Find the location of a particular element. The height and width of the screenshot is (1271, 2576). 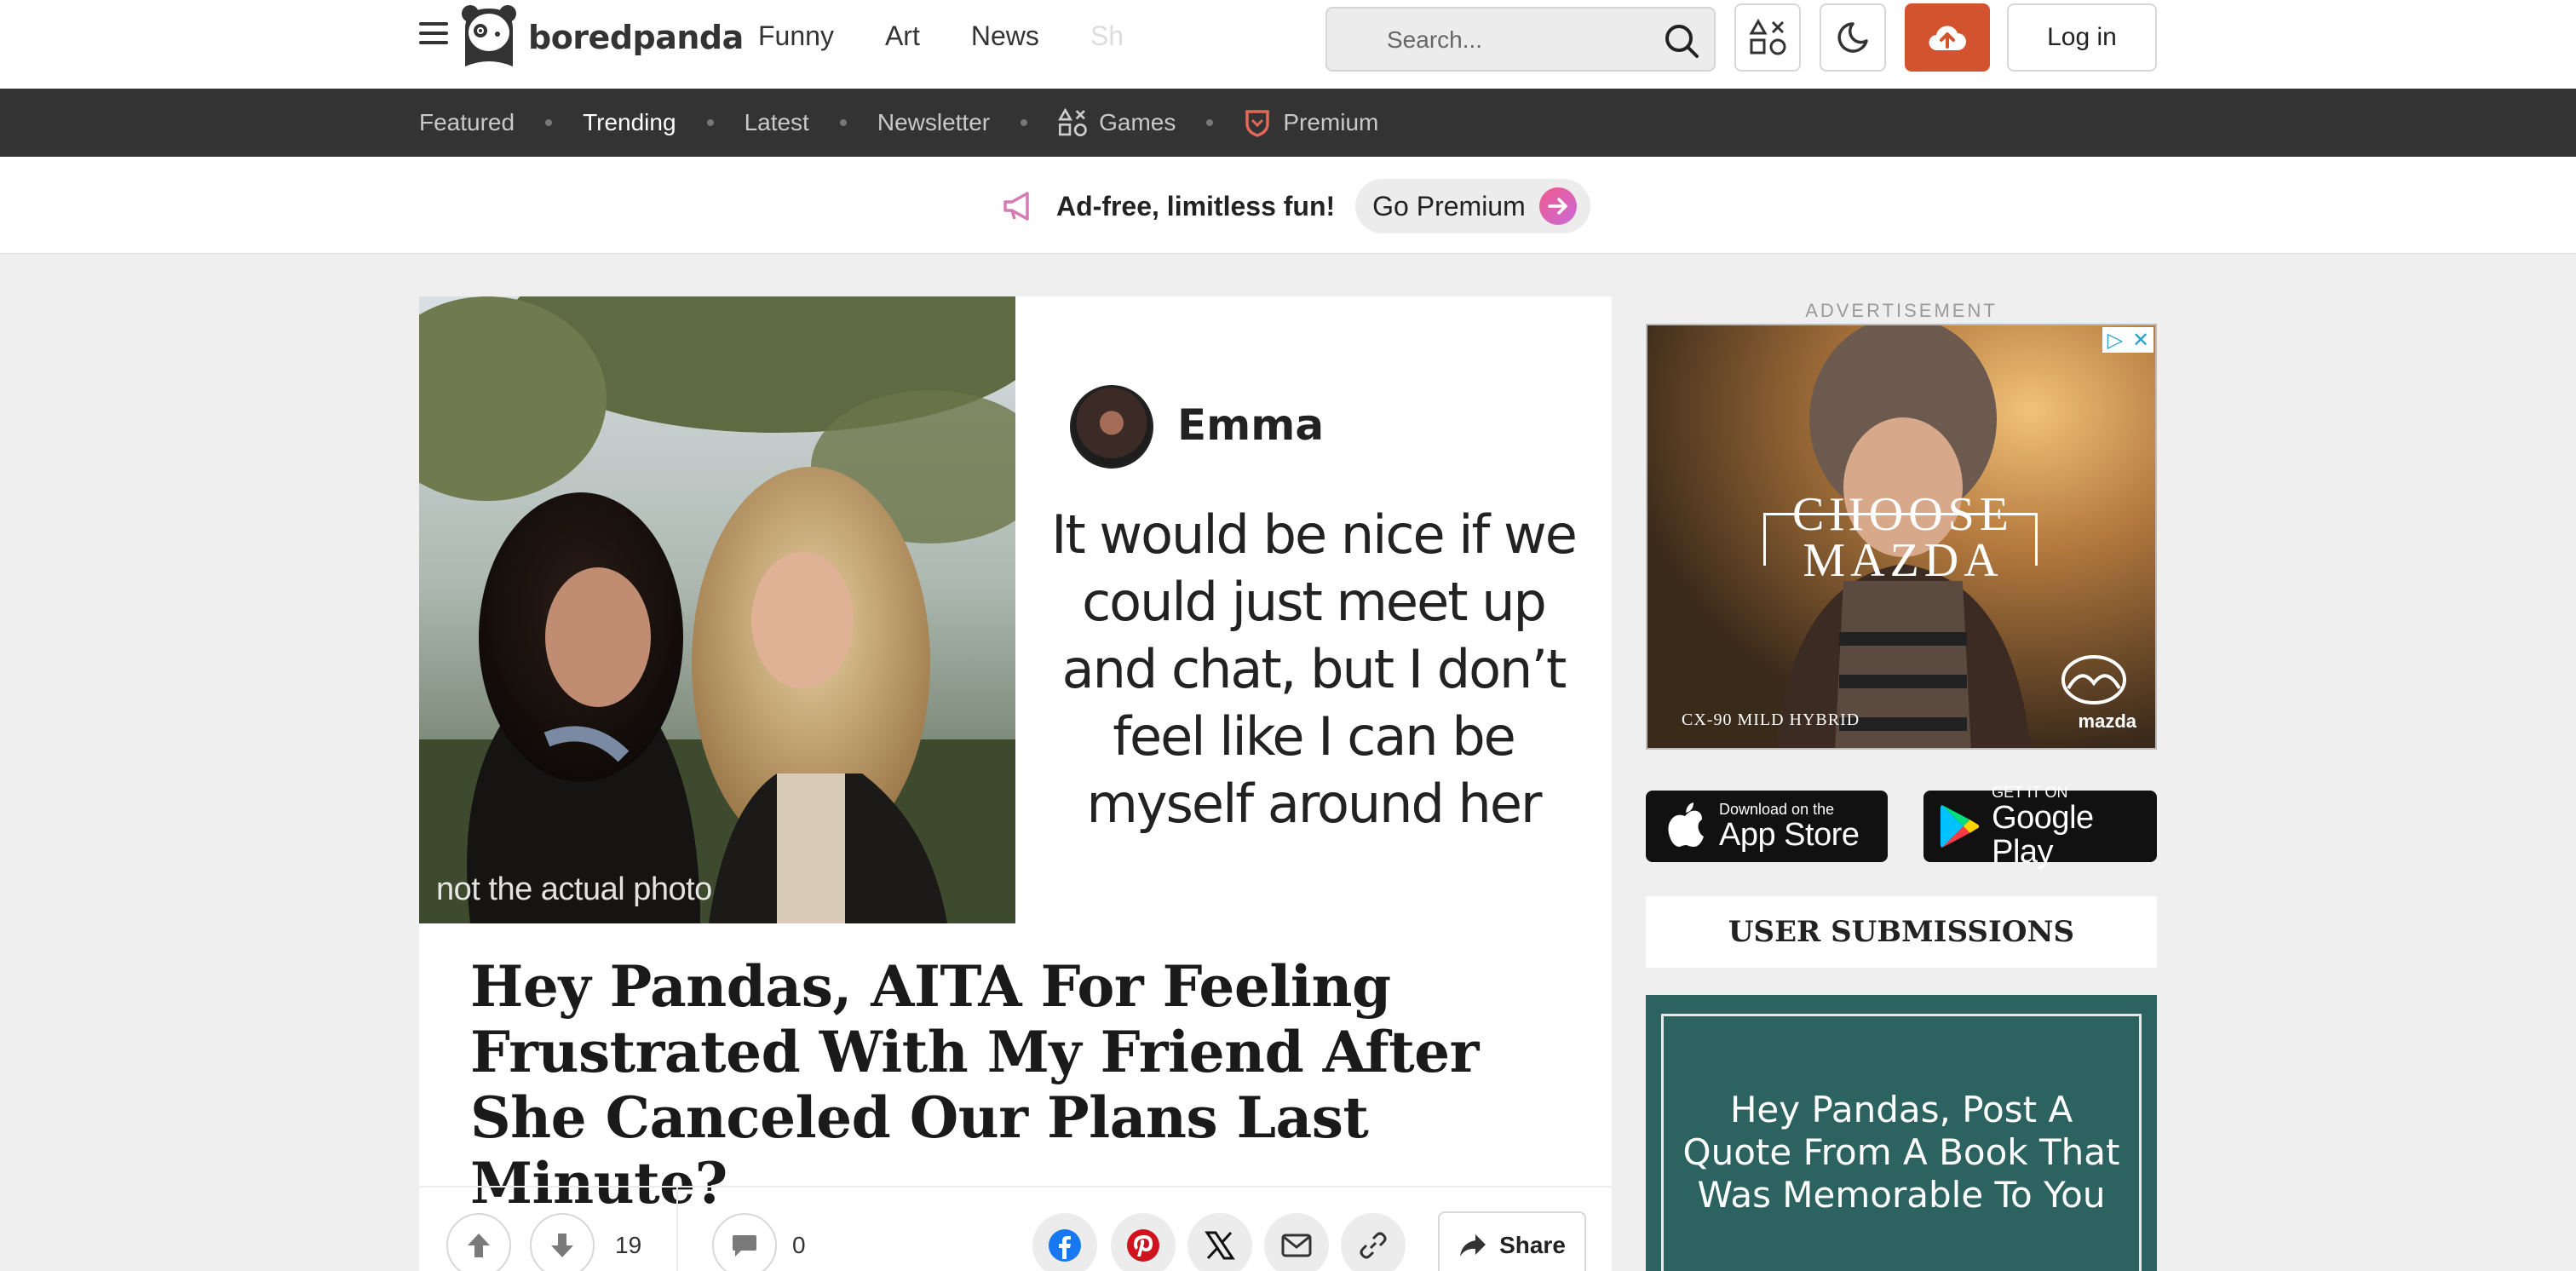

dark-mode-button is located at coordinates (1853, 37).